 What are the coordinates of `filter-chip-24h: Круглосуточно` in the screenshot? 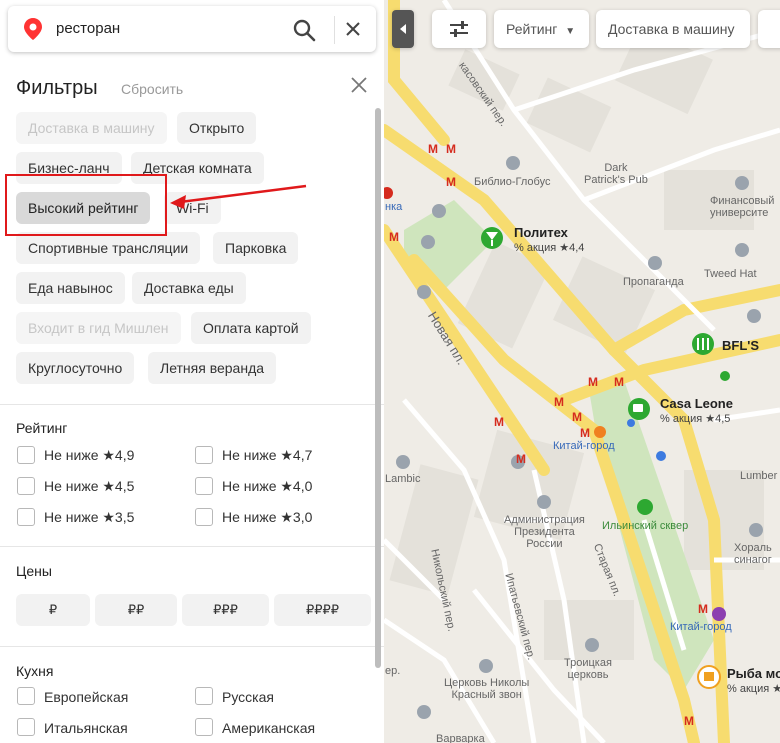 It's located at (75, 368).